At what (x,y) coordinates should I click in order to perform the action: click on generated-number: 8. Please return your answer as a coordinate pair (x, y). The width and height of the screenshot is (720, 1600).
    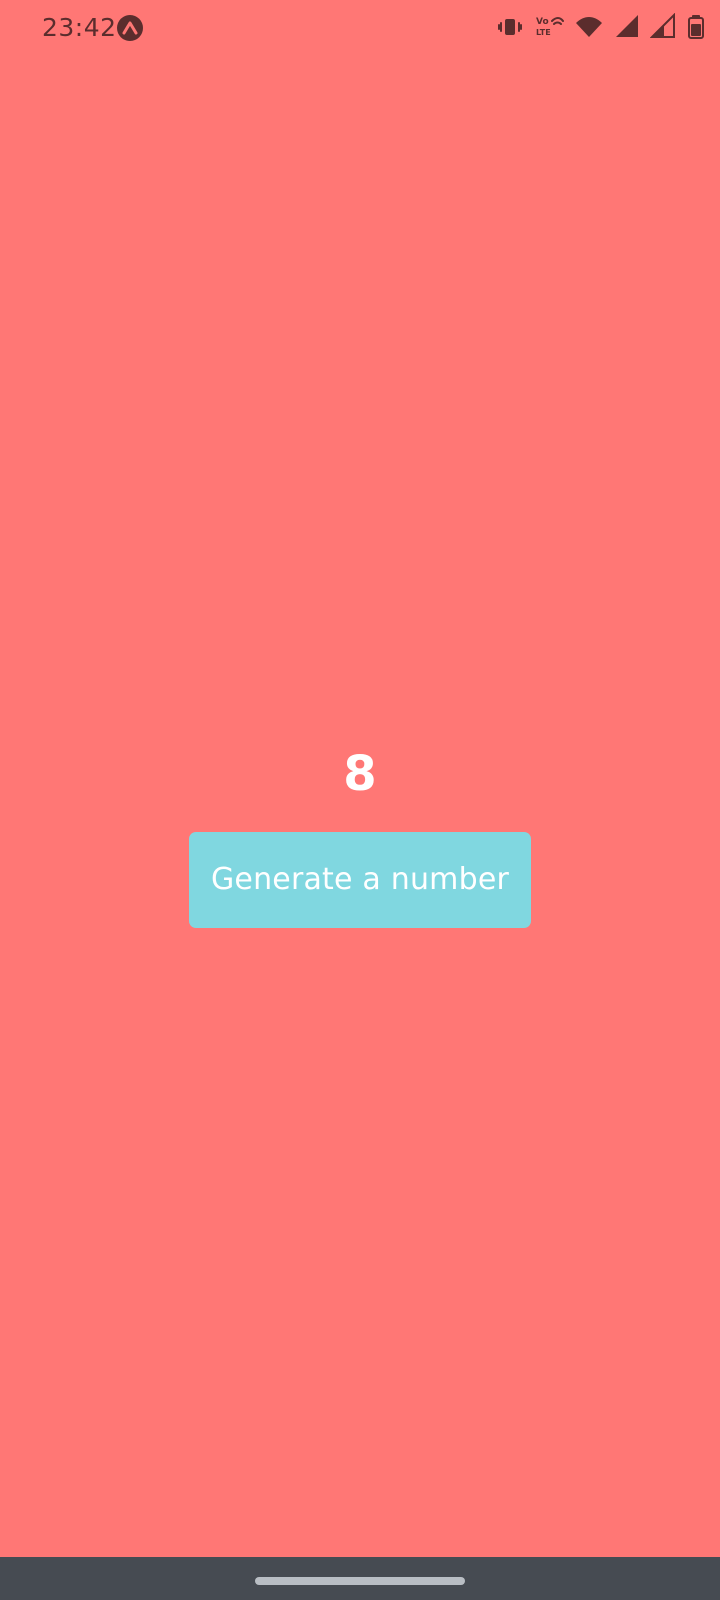
    Looking at the image, I should click on (360, 774).